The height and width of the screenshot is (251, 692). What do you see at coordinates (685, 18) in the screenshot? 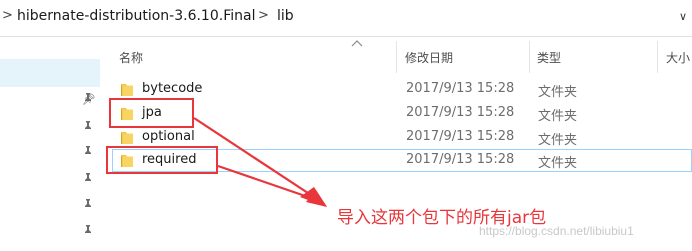
I see `address-history-dropdown-icon: ∨` at bounding box center [685, 18].